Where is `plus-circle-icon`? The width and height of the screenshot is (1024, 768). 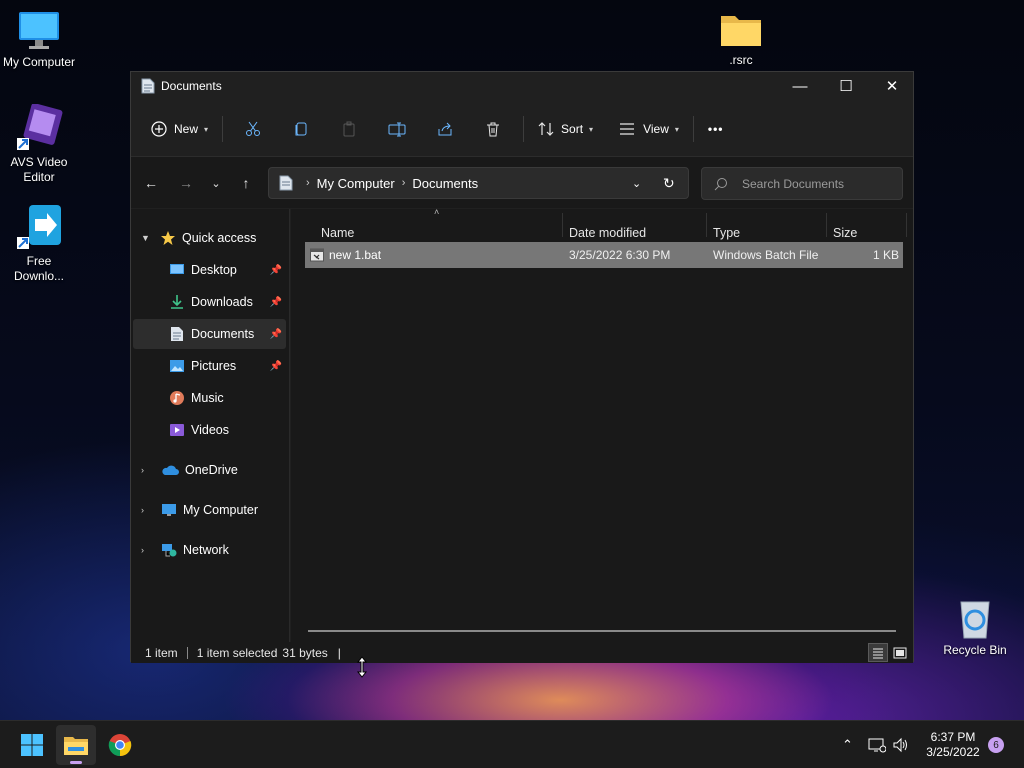
plus-circle-icon is located at coordinates (159, 129).